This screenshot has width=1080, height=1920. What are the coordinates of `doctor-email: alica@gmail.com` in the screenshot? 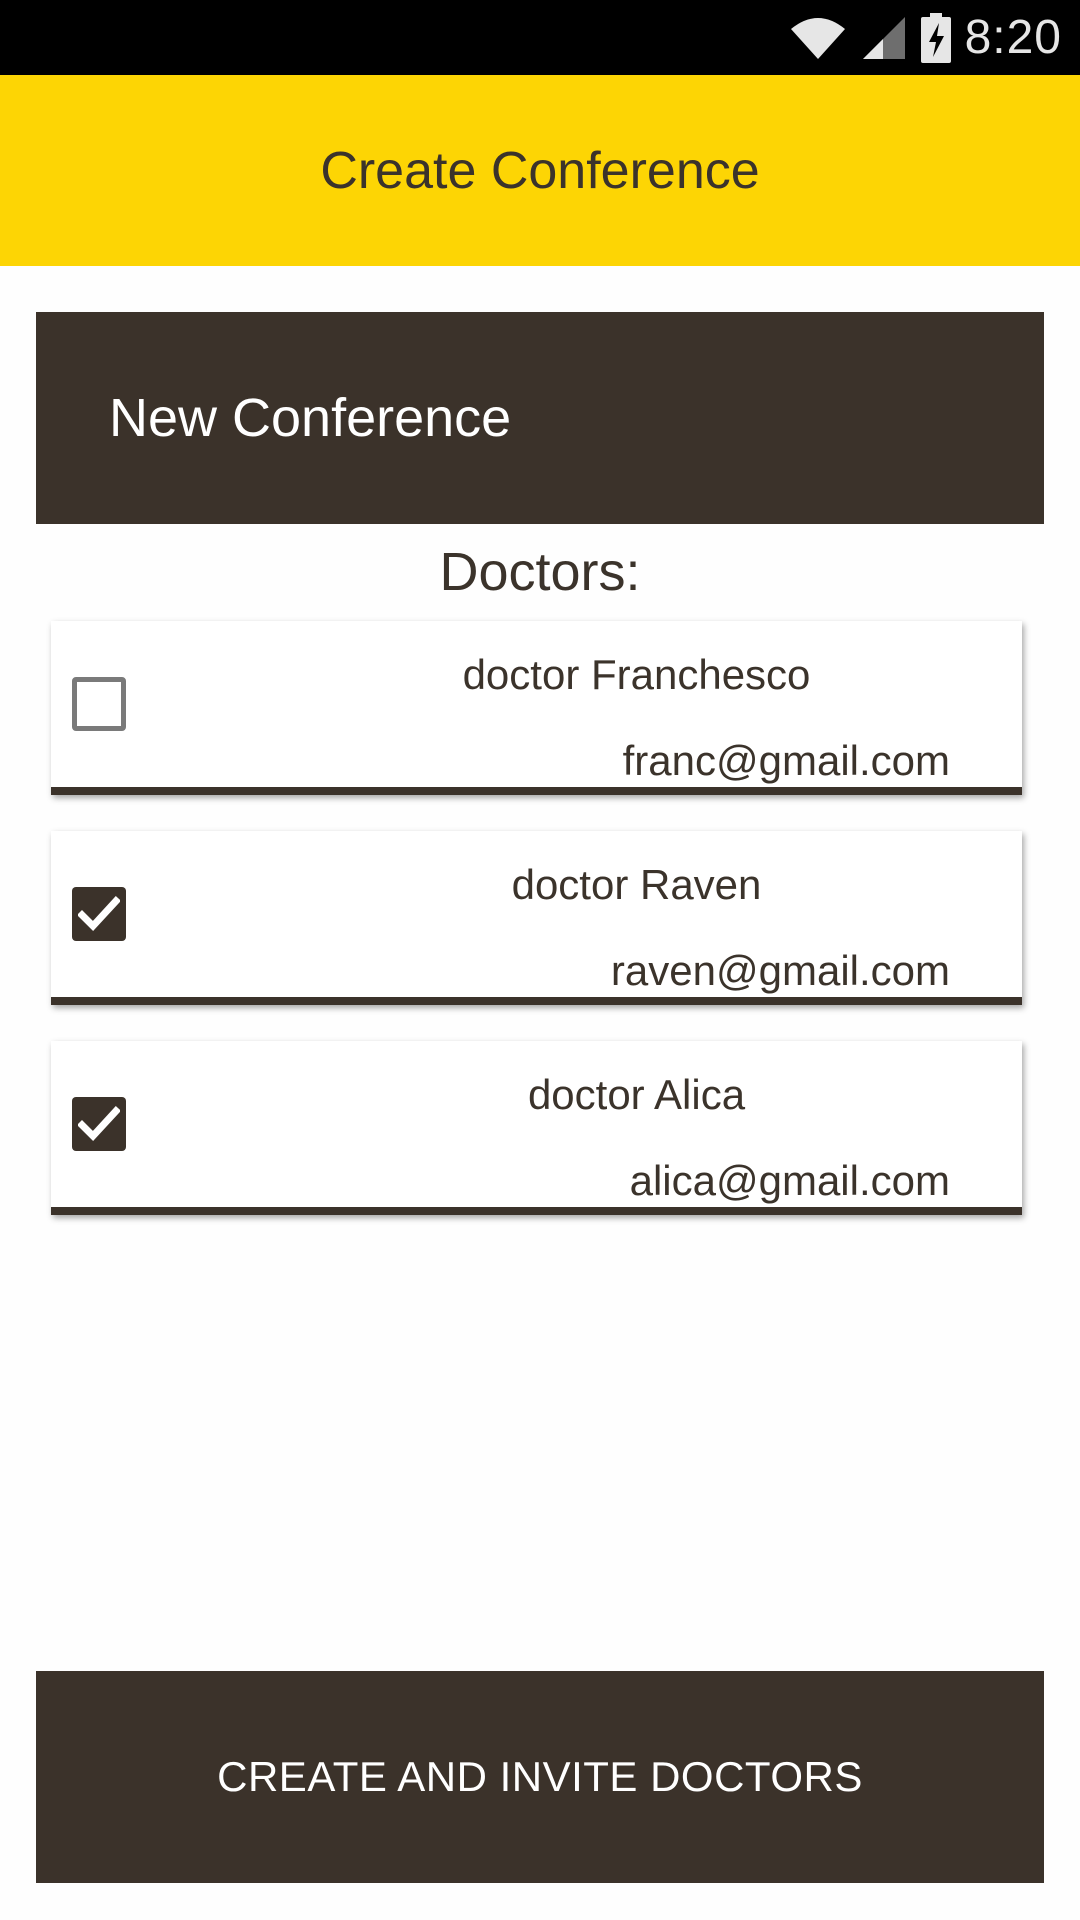 It's located at (789, 1180).